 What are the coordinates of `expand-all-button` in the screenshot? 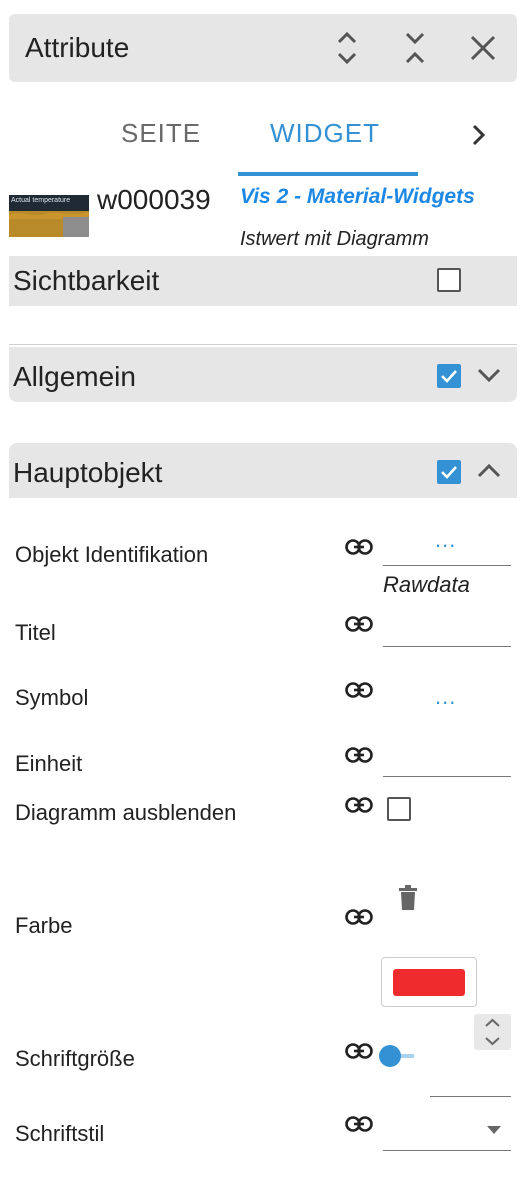 It's located at (347, 48).